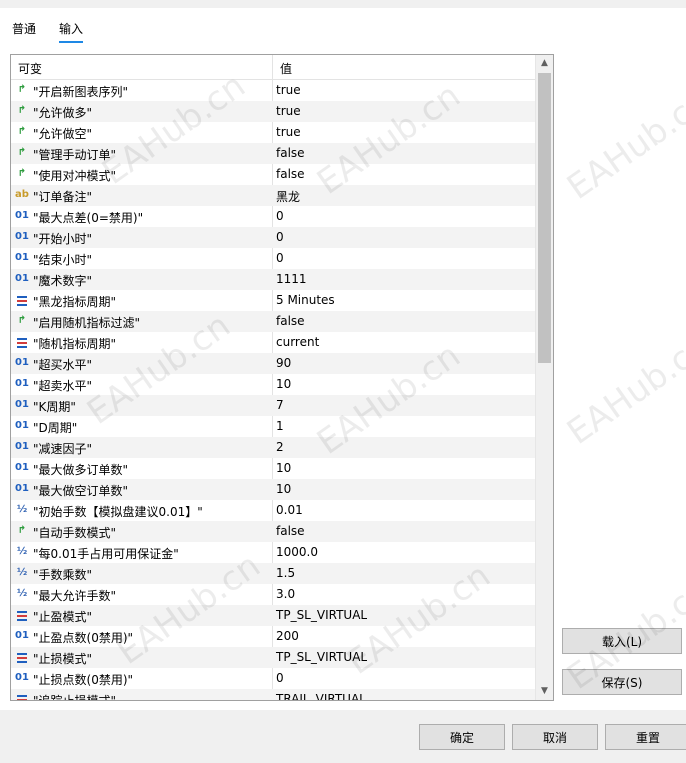 The height and width of the screenshot is (763, 686). What do you see at coordinates (273, 132) in the screenshot?
I see `table-row: ↱ "允许做空" true` at bounding box center [273, 132].